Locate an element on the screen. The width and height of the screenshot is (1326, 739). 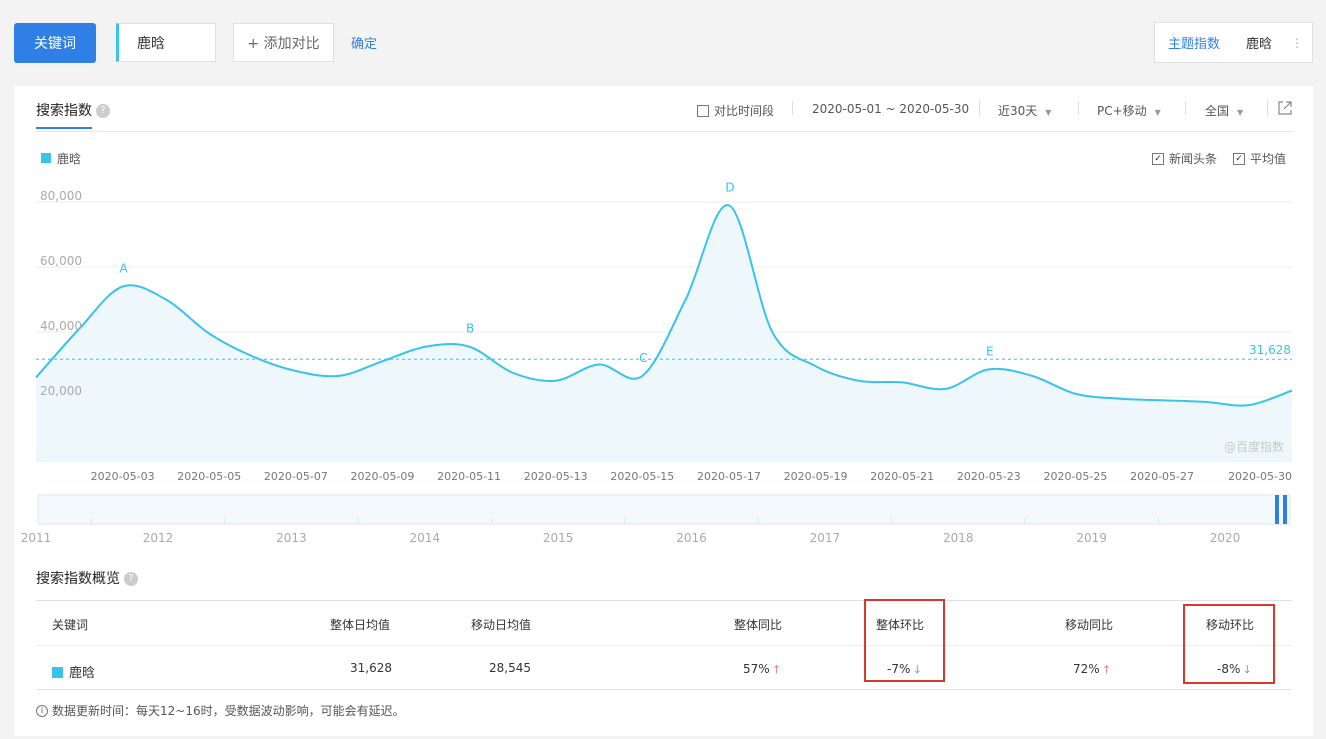
x-tick-label: 2020-05-03 is located at coordinates (123, 476).